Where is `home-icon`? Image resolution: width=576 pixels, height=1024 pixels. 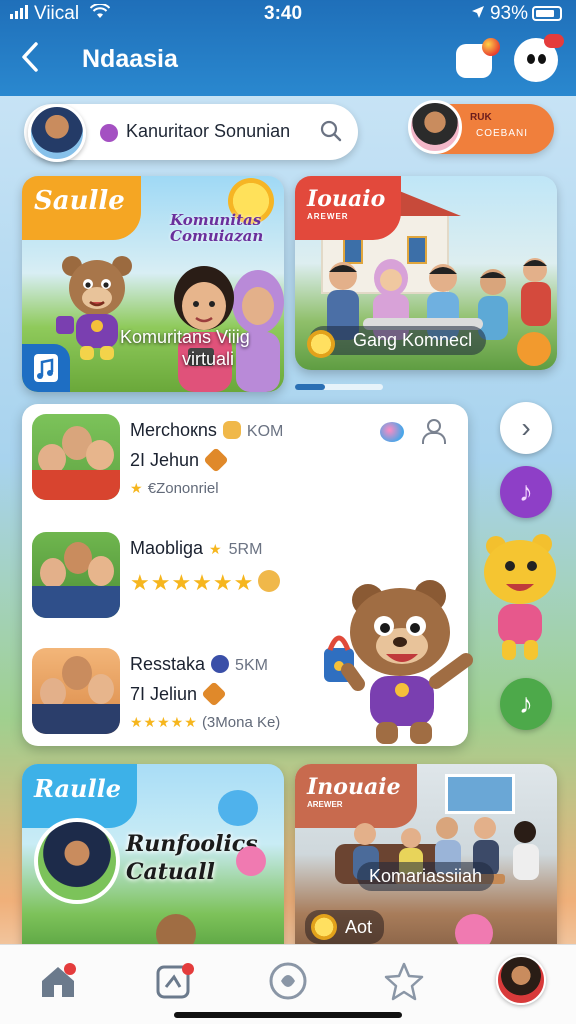 home-icon is located at coordinates (59, 980).